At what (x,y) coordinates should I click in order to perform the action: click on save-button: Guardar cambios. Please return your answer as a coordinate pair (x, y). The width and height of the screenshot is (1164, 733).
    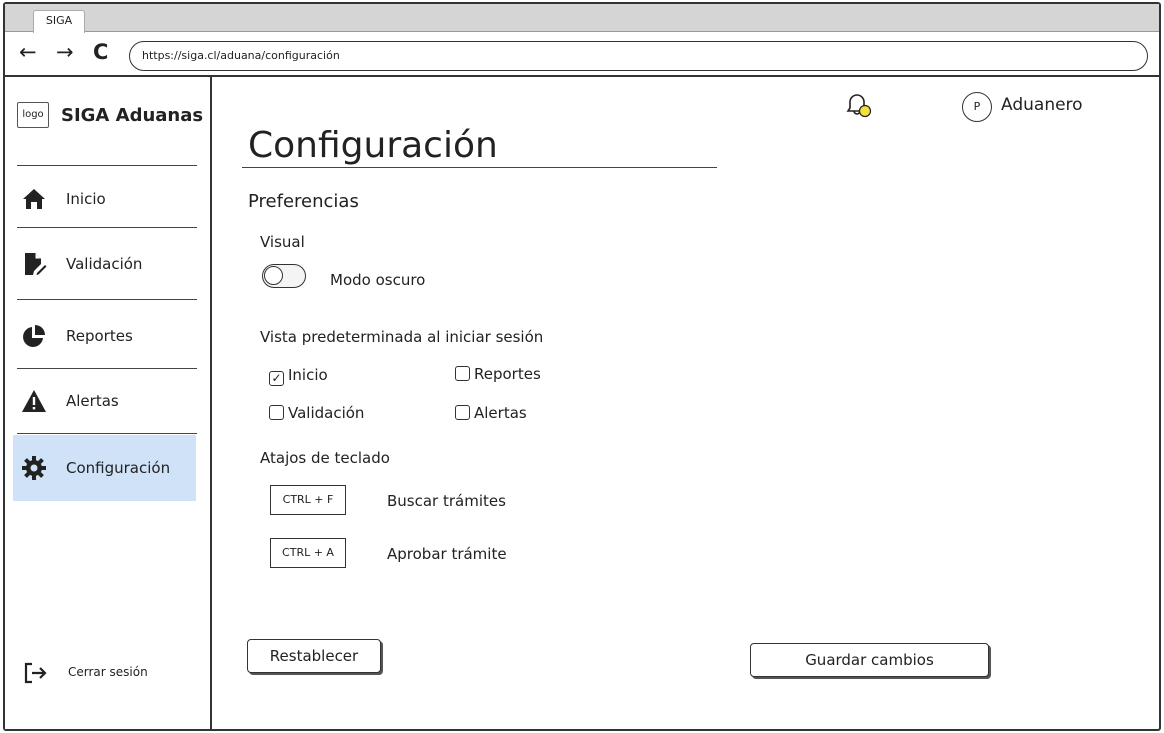
    Looking at the image, I should click on (869, 660).